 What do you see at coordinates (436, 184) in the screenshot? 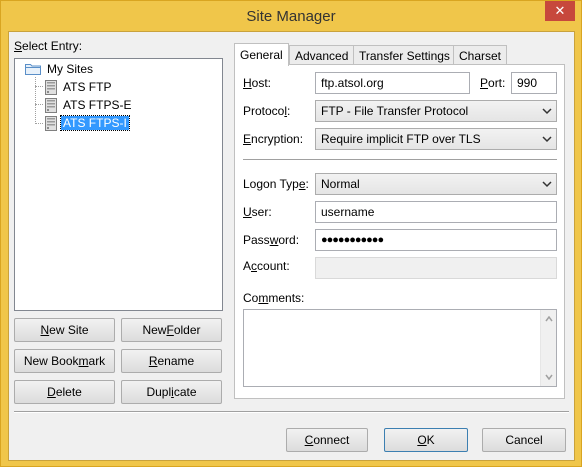
I see `logon-type-select: Normal` at bounding box center [436, 184].